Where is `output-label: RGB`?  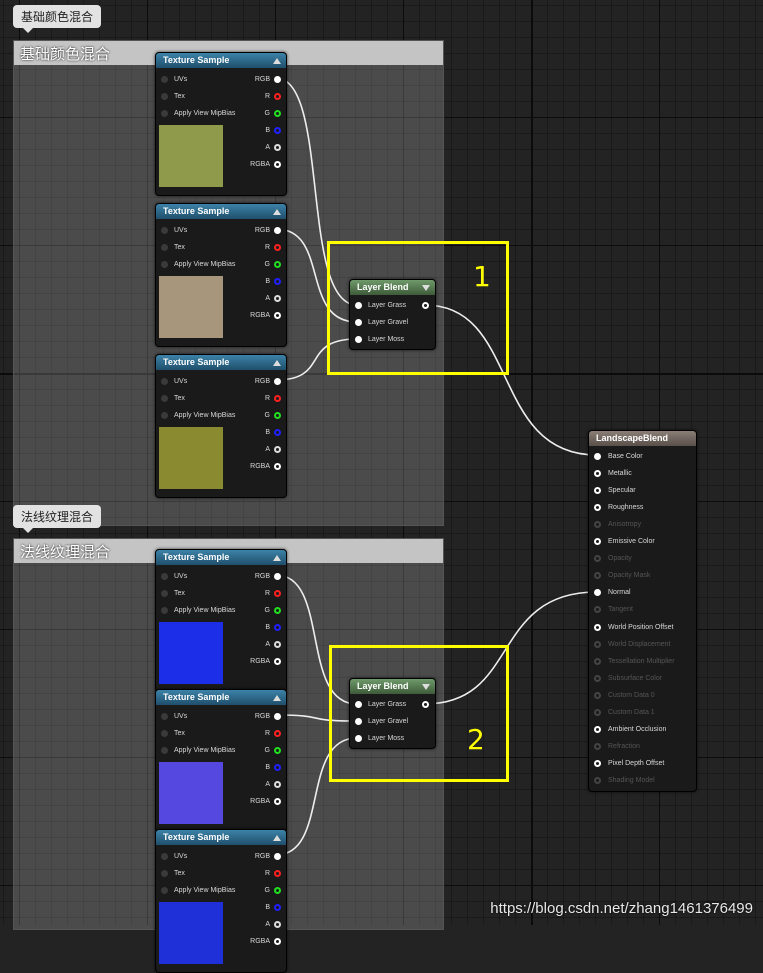
output-label: RGB is located at coordinates (262, 381).